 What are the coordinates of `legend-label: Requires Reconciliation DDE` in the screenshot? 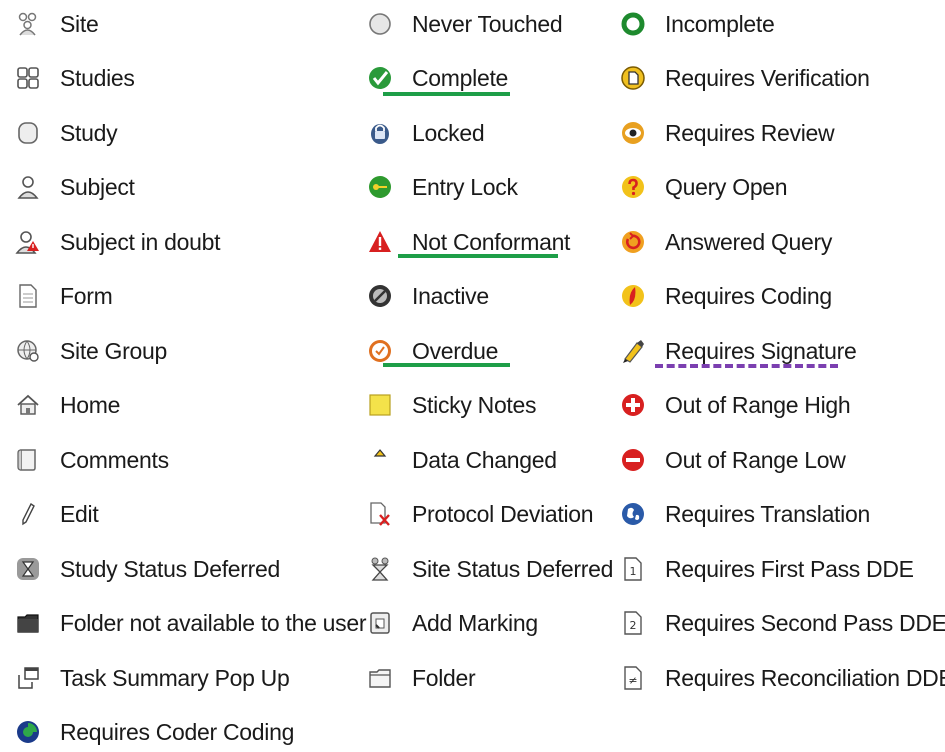 It's located at (805, 677).